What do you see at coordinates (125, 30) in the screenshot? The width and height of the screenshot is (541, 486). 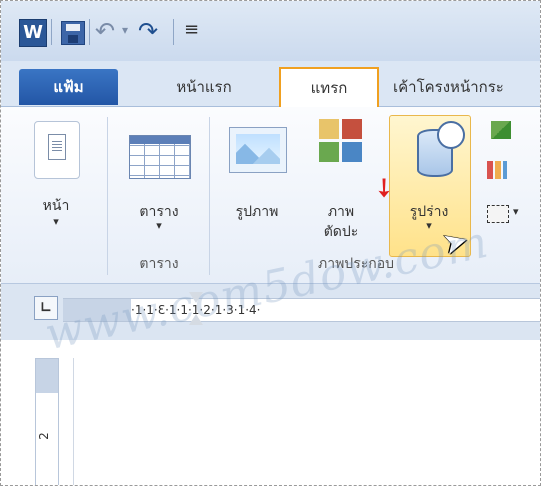 I see `undo-dropdown-icon: ▾` at bounding box center [125, 30].